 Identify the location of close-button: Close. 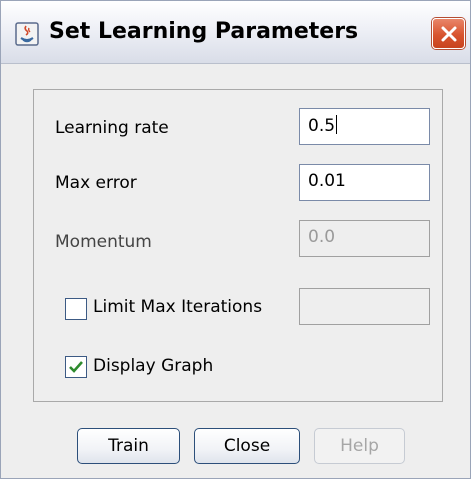
(247, 446).